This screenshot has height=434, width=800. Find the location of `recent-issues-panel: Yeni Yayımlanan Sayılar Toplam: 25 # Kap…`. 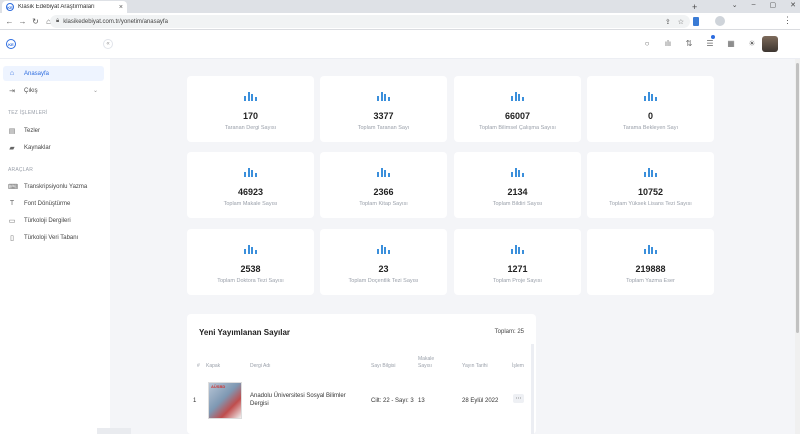

recent-issues-panel: Yeni Yayımlanan Sayılar Toplam: 25 # Kap… is located at coordinates (361, 374).